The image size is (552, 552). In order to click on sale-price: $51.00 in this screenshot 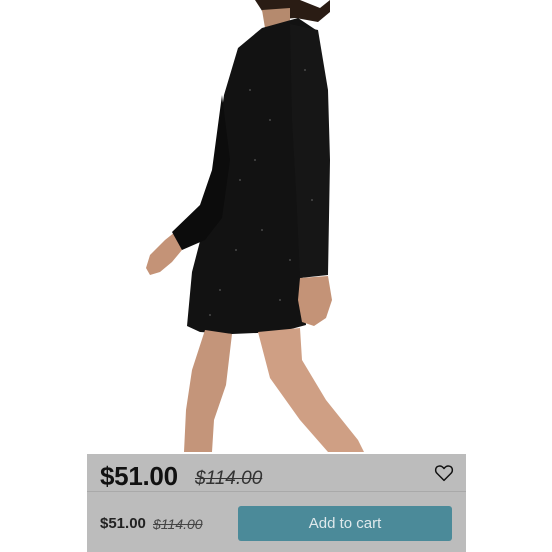, I will do `click(139, 476)`.